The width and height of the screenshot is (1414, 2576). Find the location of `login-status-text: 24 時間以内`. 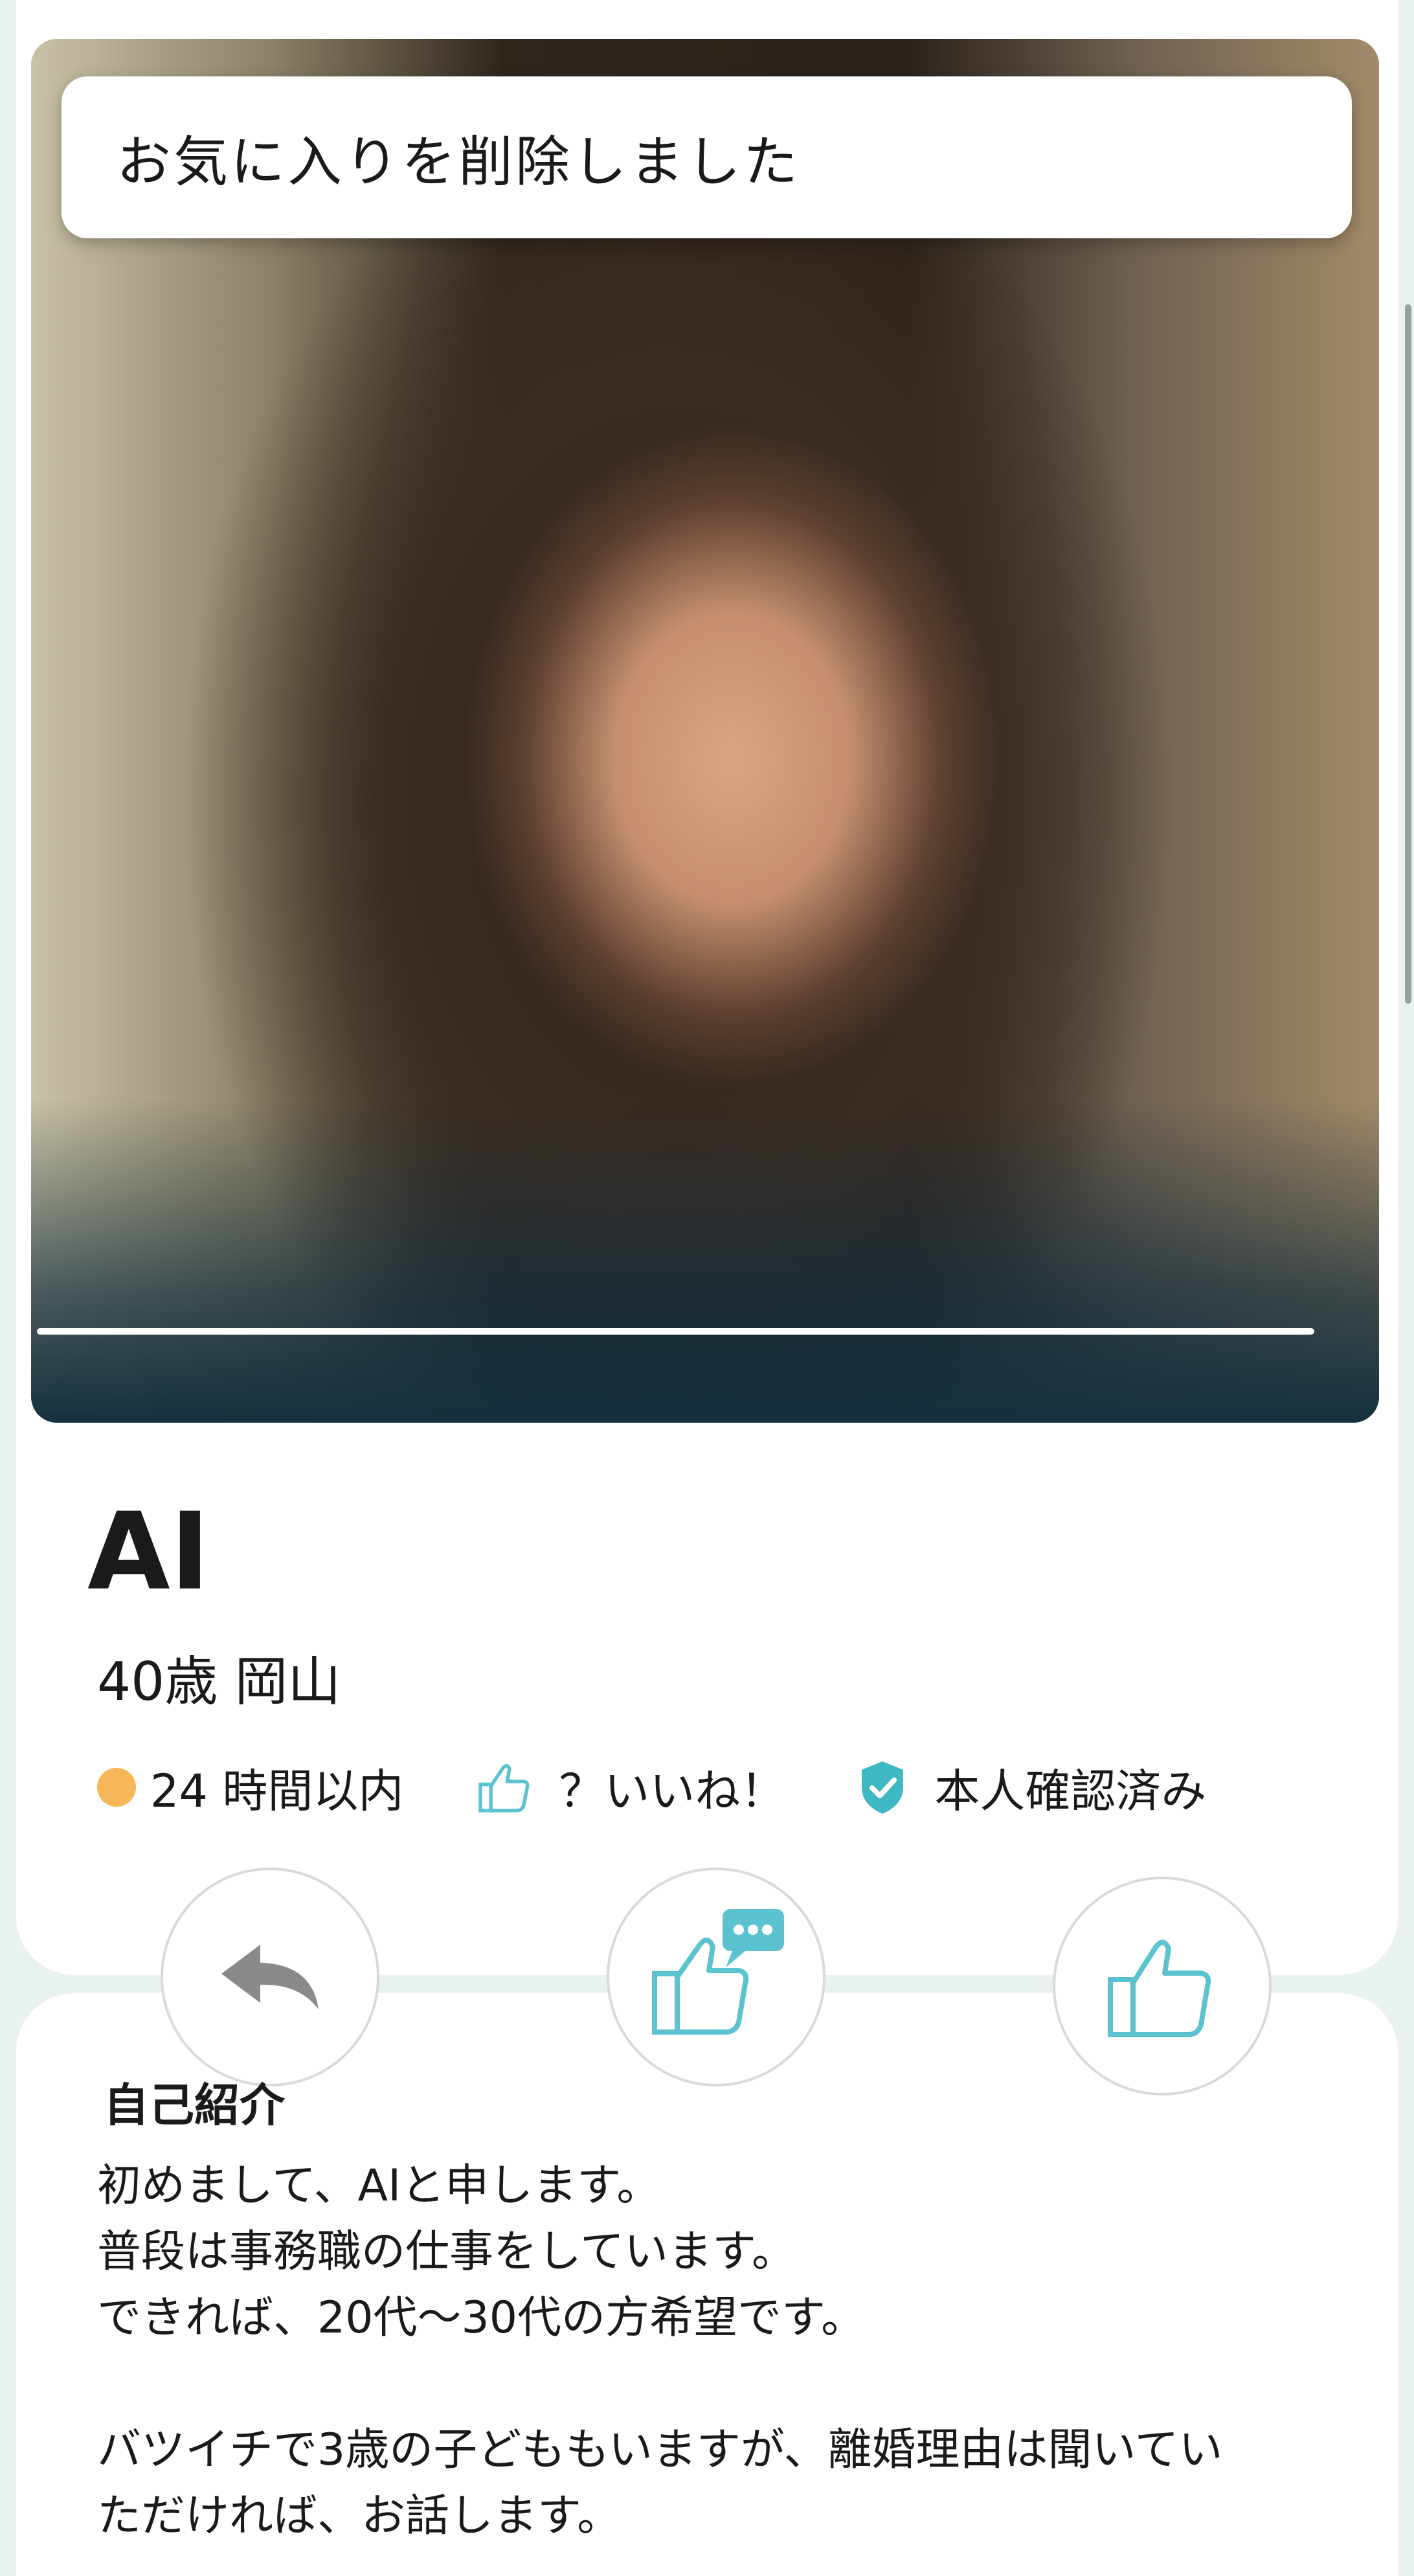

login-status-text: 24 時間以内 is located at coordinates (277, 1791).